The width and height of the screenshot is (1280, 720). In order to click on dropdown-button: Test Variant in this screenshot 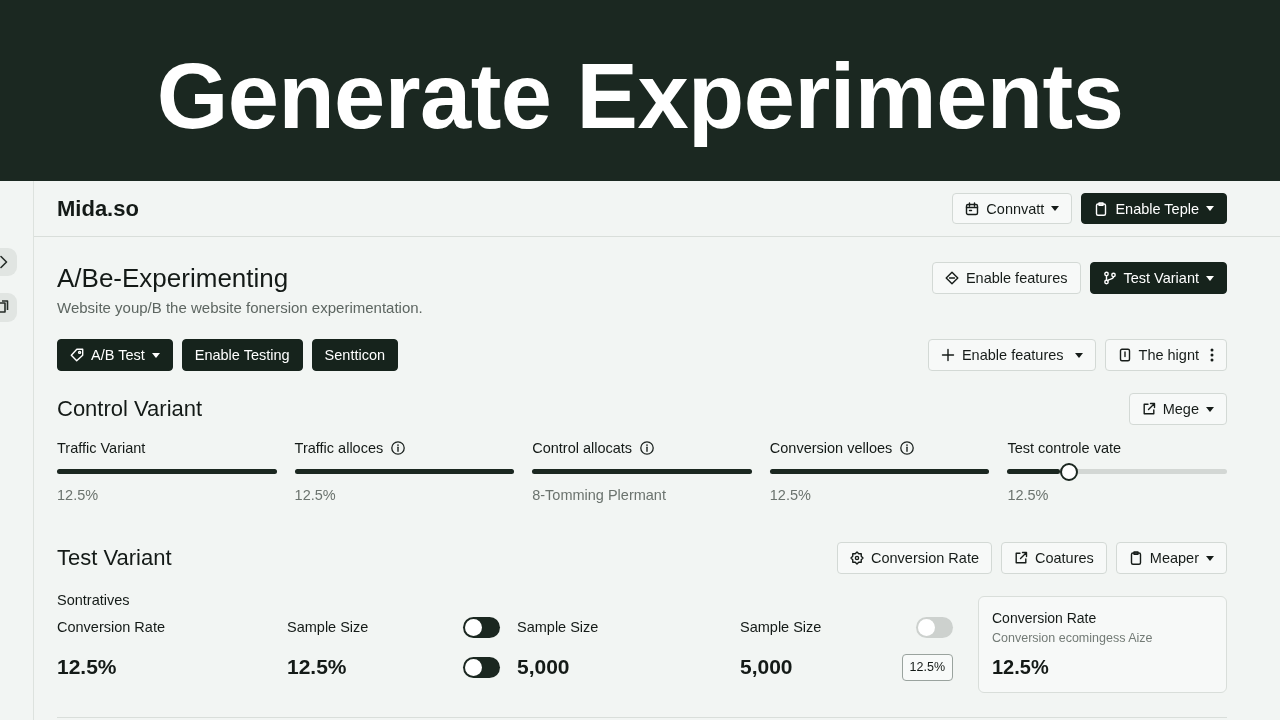, I will do `click(1158, 278)`.